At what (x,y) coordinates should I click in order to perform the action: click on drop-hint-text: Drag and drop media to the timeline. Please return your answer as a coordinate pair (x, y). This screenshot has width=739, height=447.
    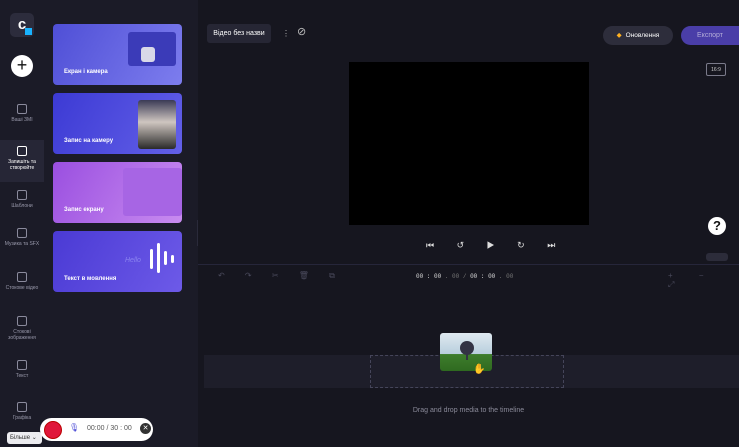
    Looking at the image, I should click on (468, 410).